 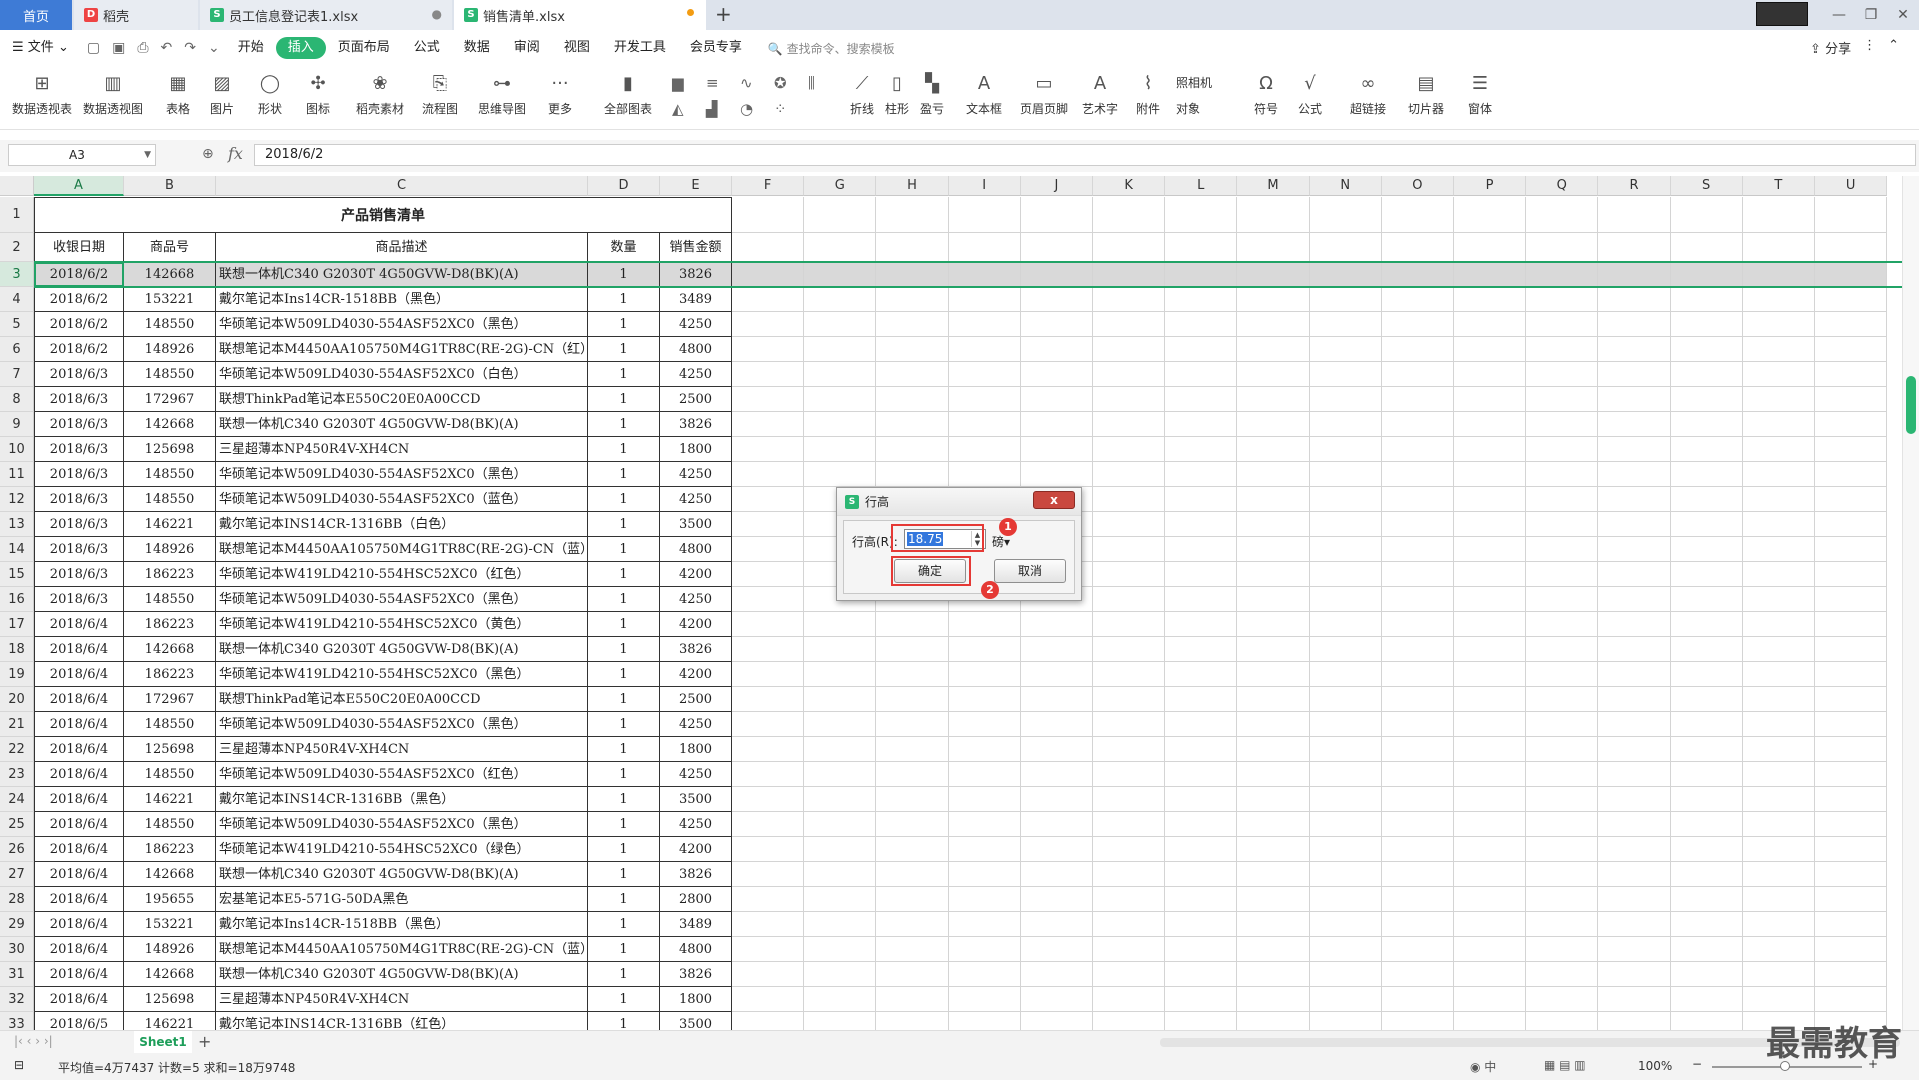 I want to click on row-header: 1, so click(x=17, y=215).